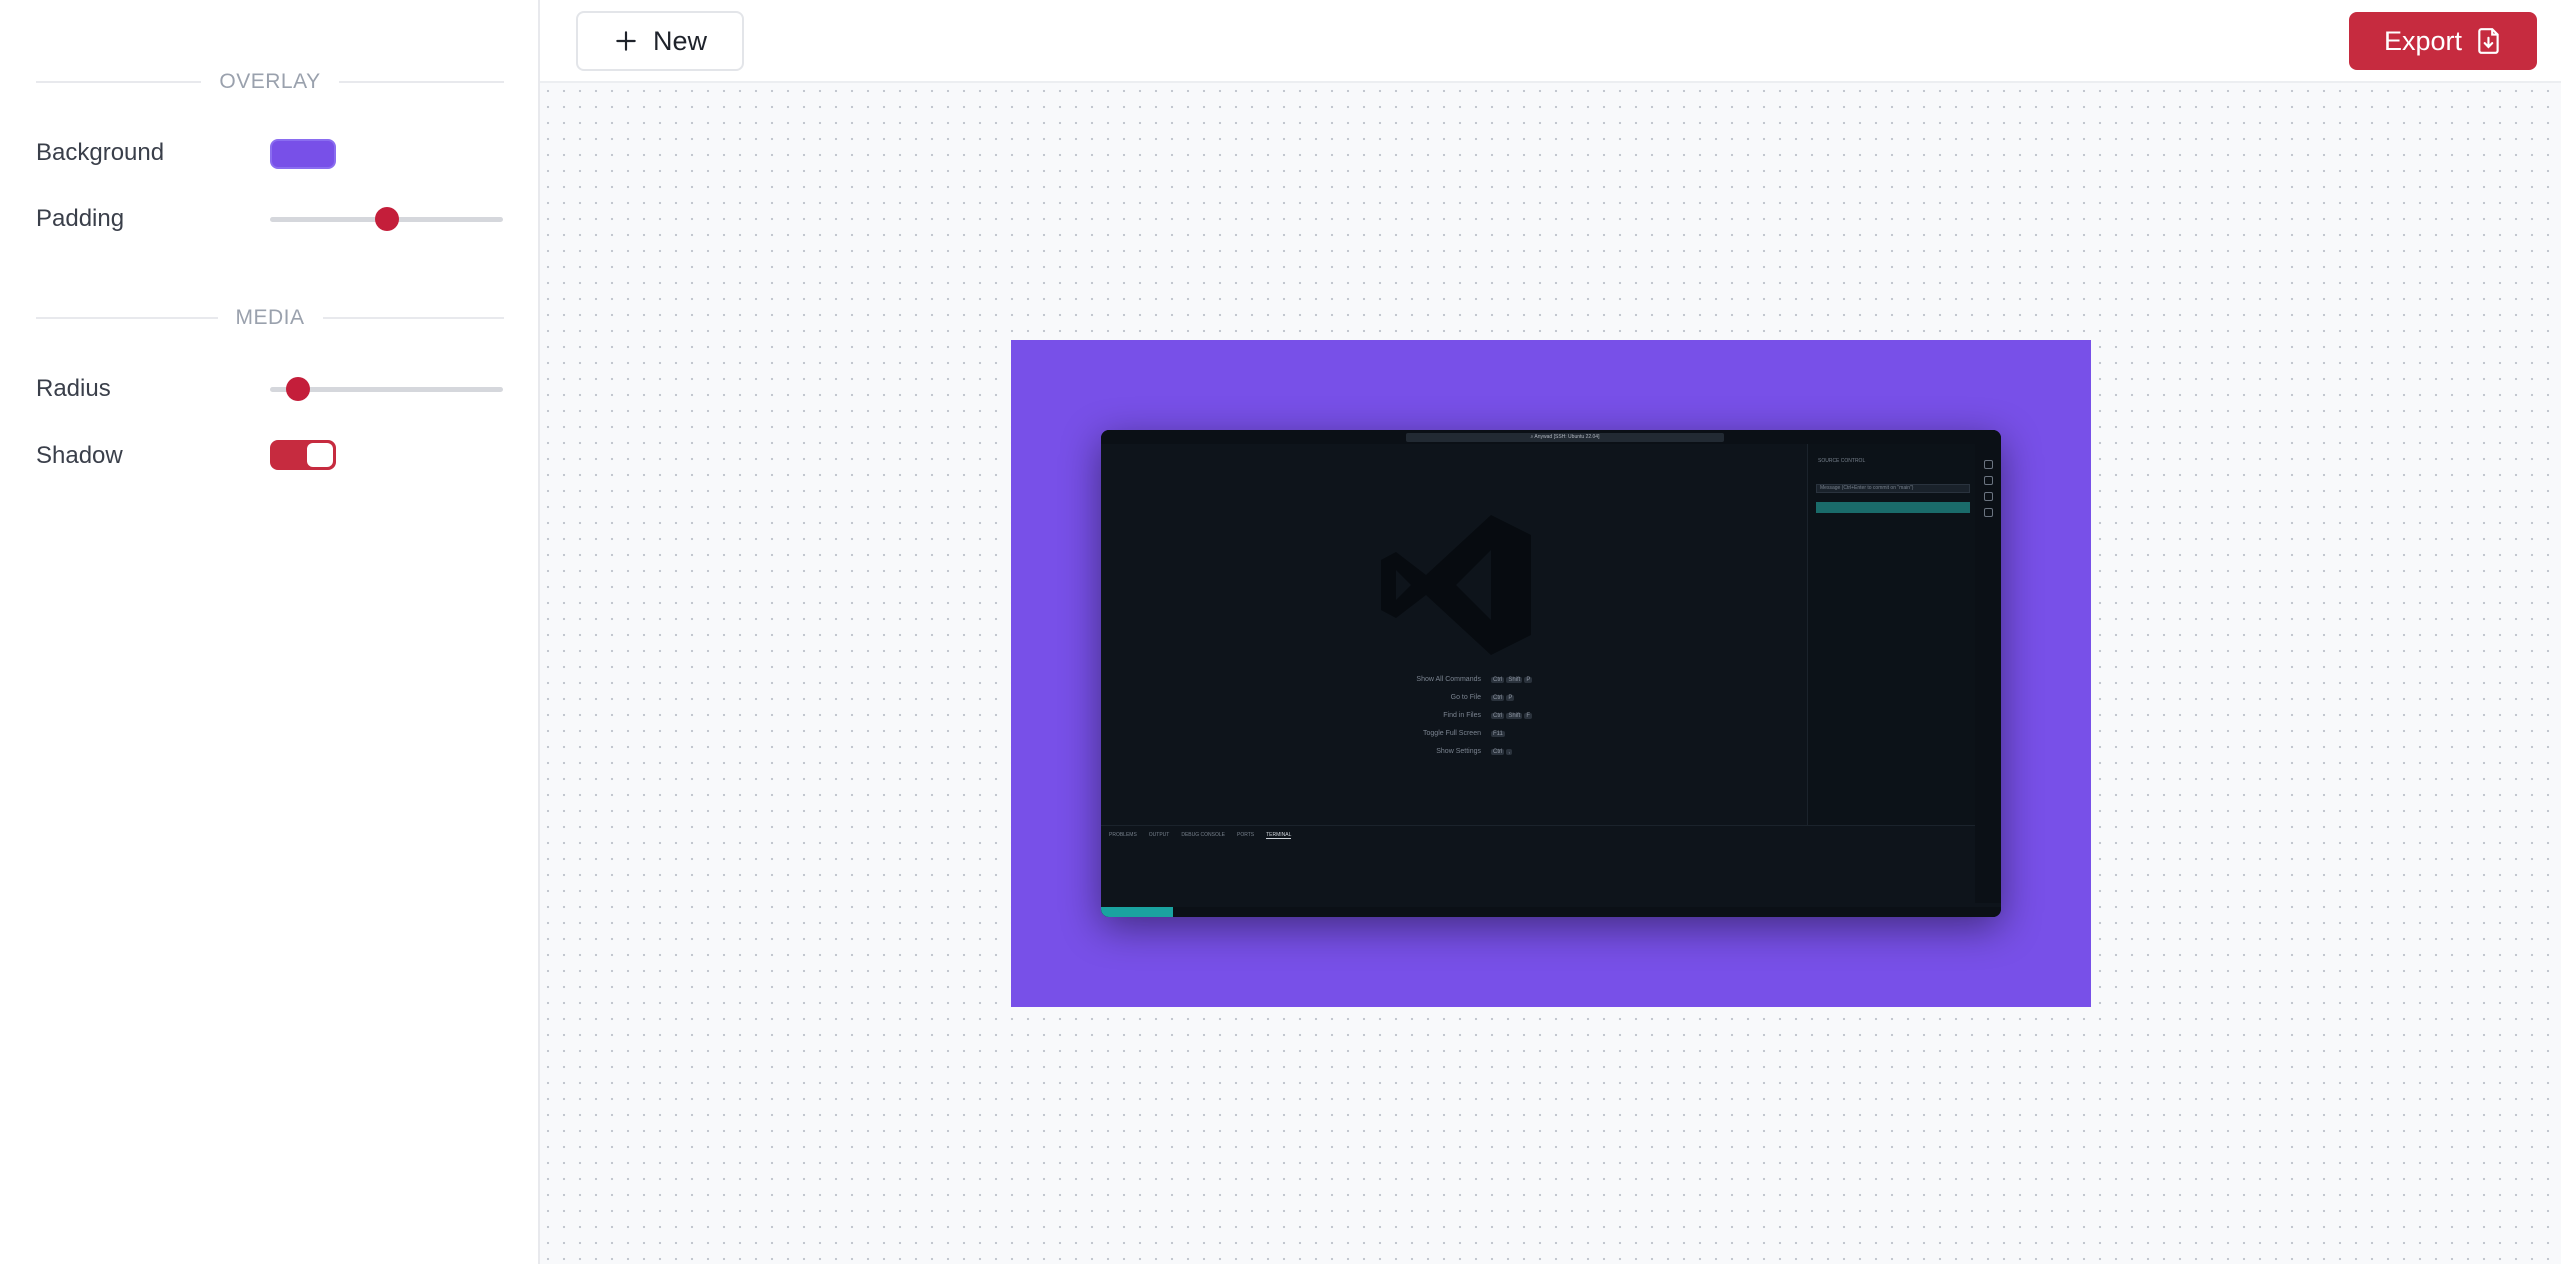  What do you see at coordinates (1893, 507) in the screenshot?
I see `preview-scm-commit-button` at bounding box center [1893, 507].